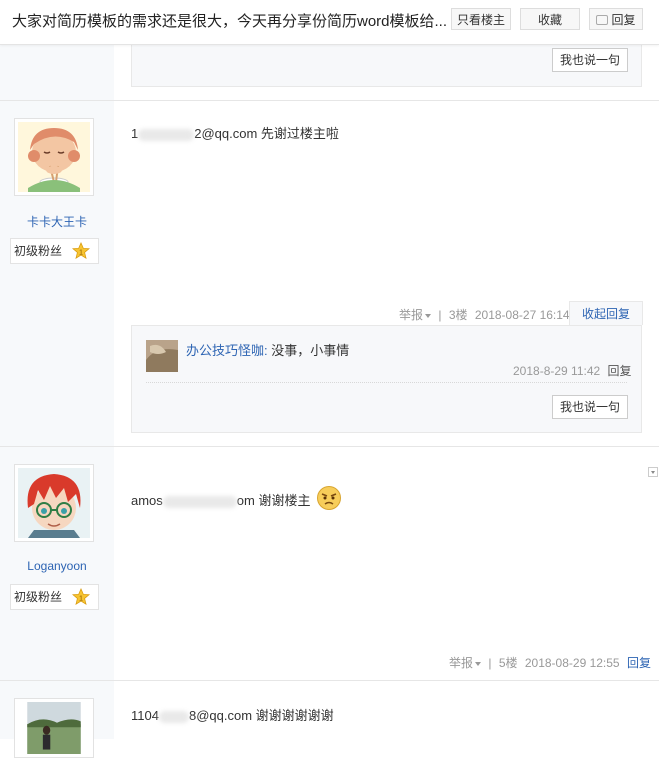 Image resolution: width=659 pixels, height=758 pixels. What do you see at coordinates (508, 663) in the screenshot?
I see `floor-number: 5楼` at bounding box center [508, 663].